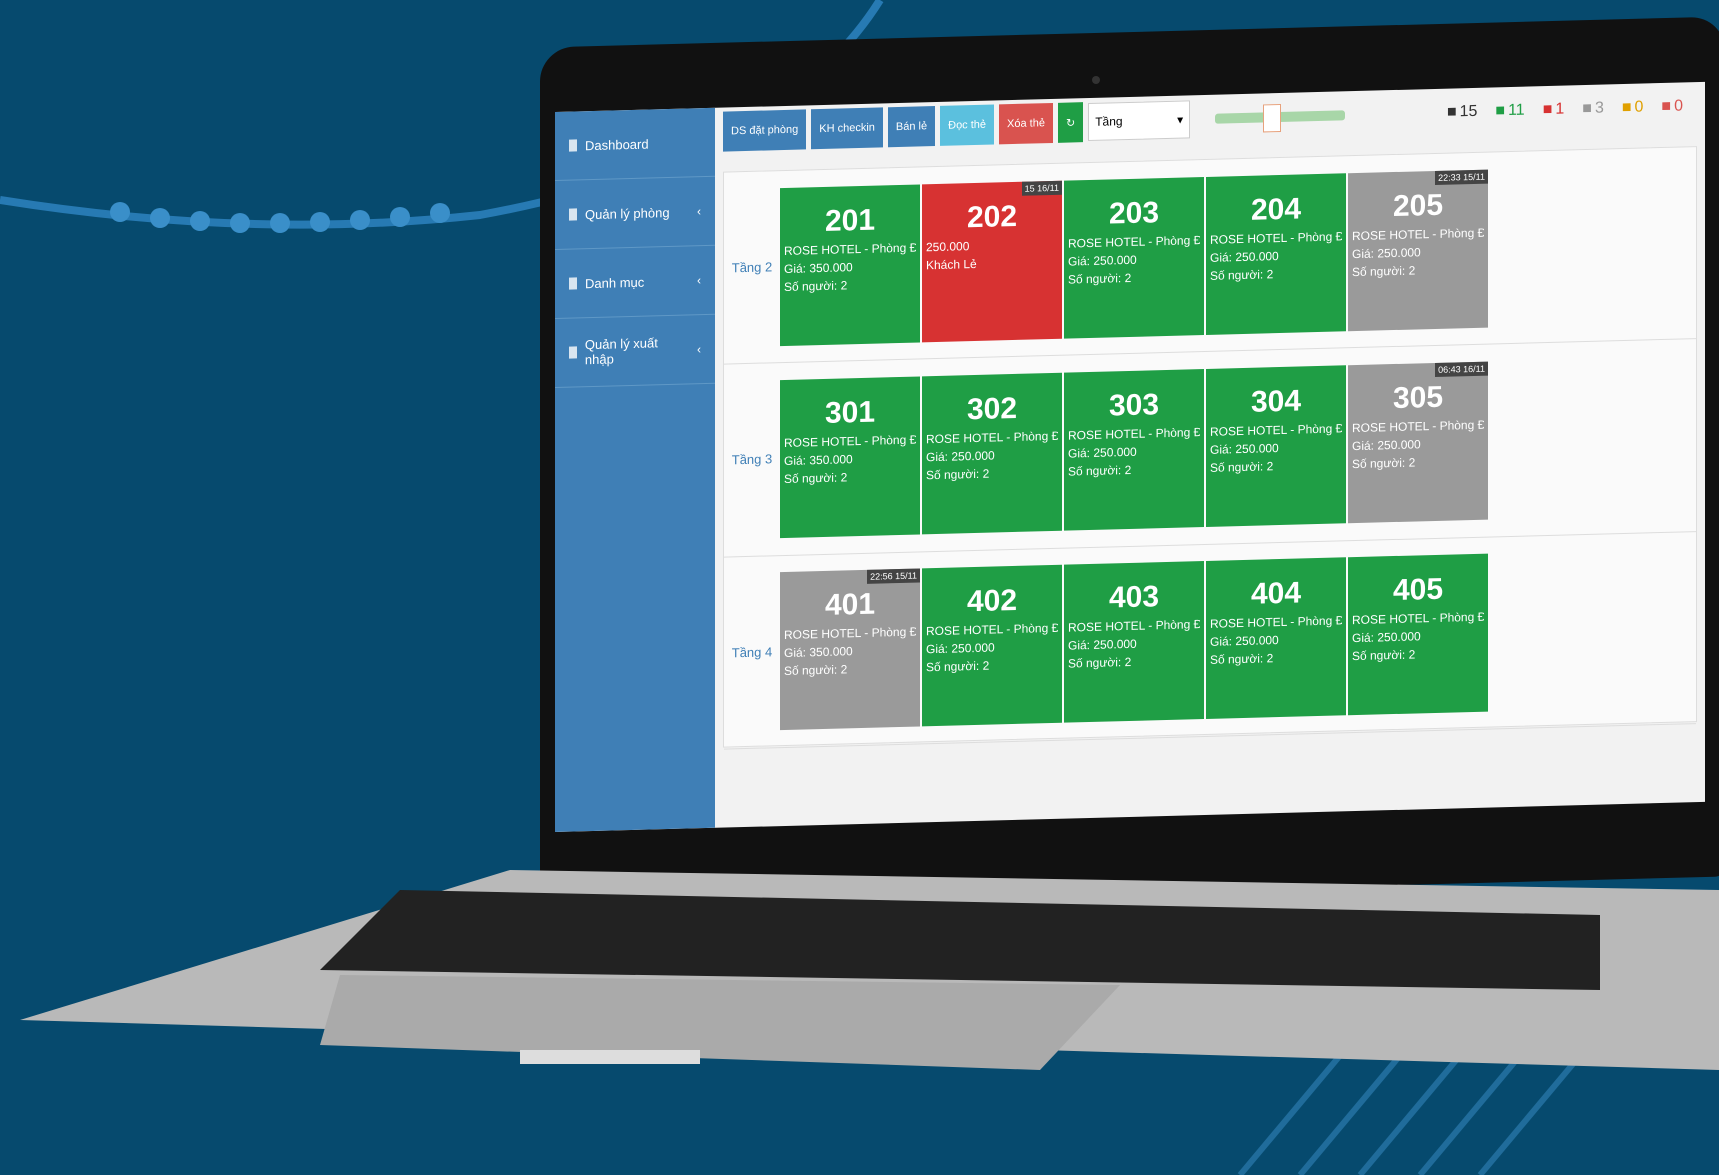 This screenshot has width=1719, height=1175. I want to click on zoom-slider, so click(1280, 118).